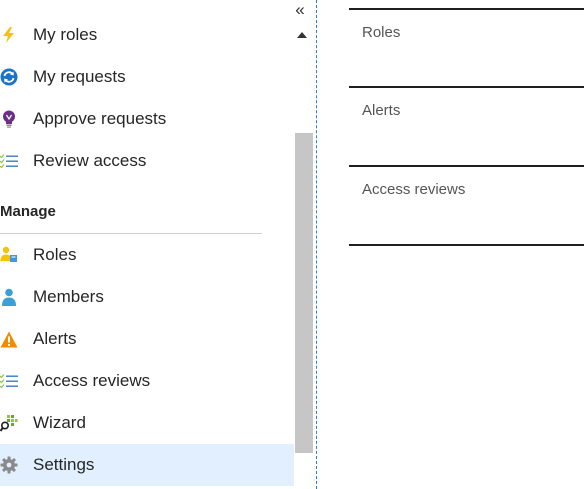 The height and width of the screenshot is (489, 584). I want to click on nav-item-approve-requests: Approve requests, so click(147, 119).